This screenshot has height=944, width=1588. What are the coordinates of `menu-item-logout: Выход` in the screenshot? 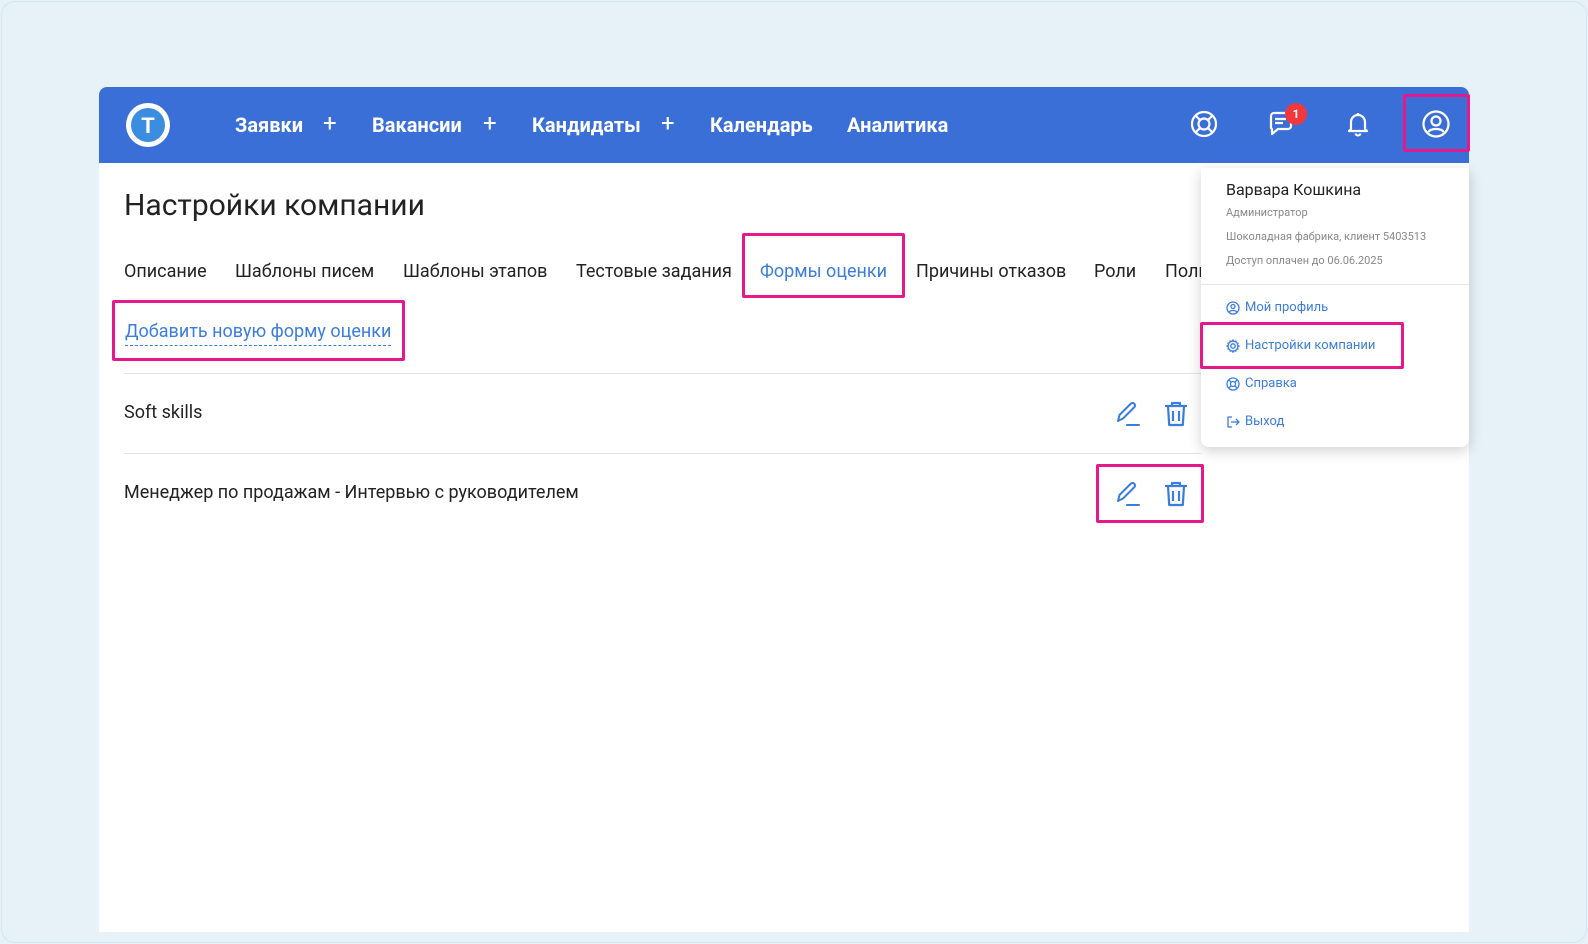 It's located at (1255, 422).